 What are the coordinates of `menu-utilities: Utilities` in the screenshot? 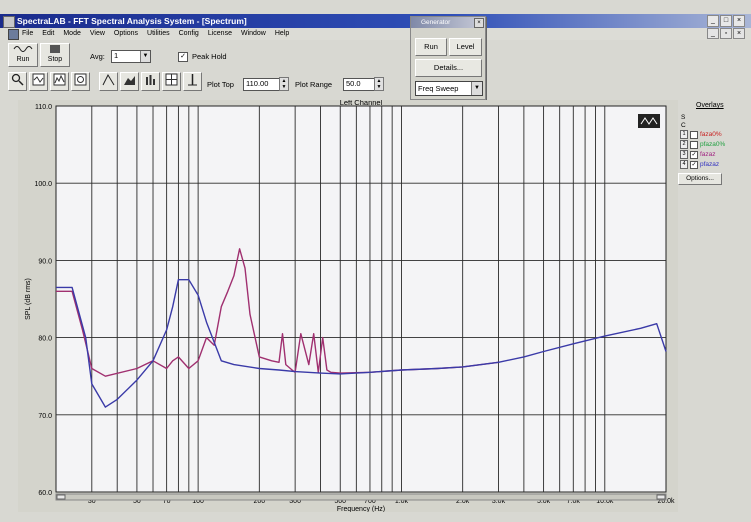 It's located at (158, 34).